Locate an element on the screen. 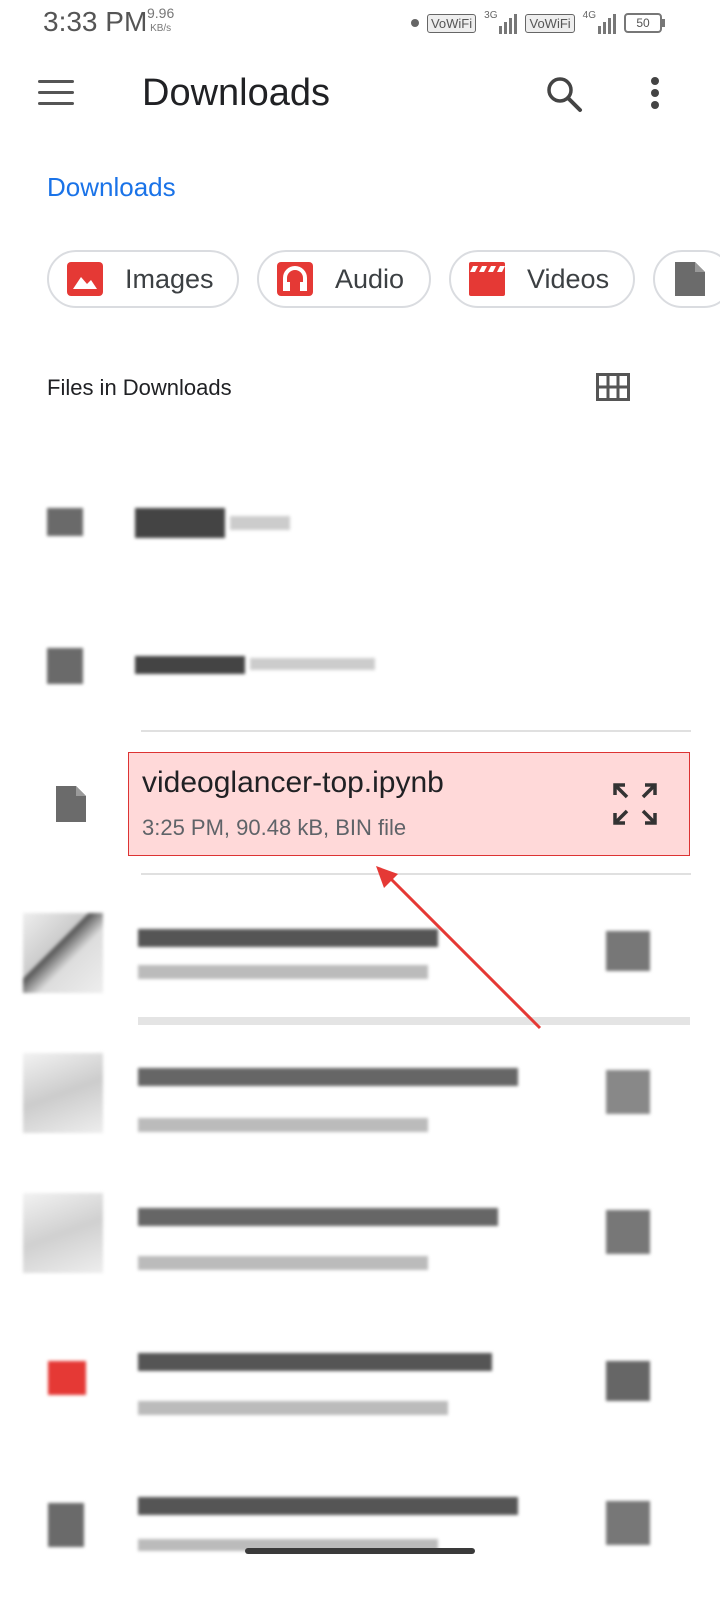  status-icons: VoWiFi 3G VoWiFi 4G 50 is located at coordinates (537, 23).